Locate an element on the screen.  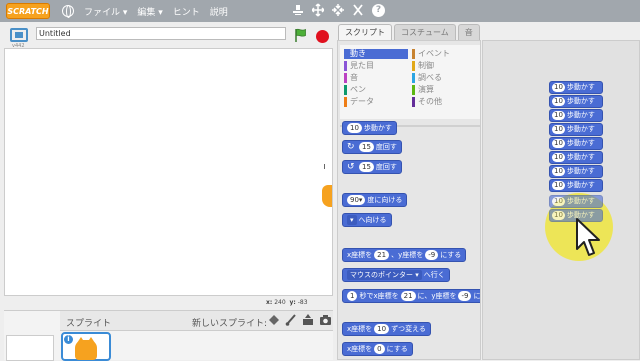
block-move: 10 歩動かす is located at coordinates (369, 128).